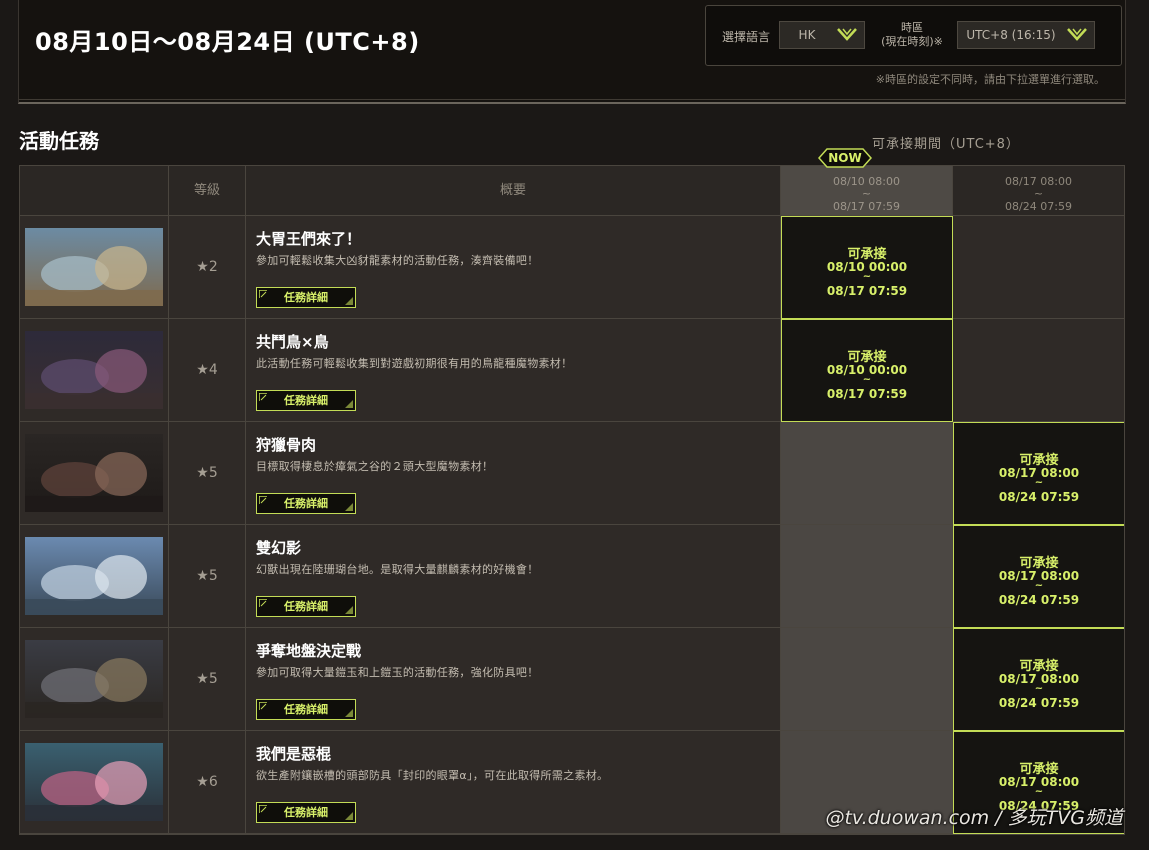 The width and height of the screenshot is (1149, 850). I want to click on quest-stars: ★6, so click(207, 782).